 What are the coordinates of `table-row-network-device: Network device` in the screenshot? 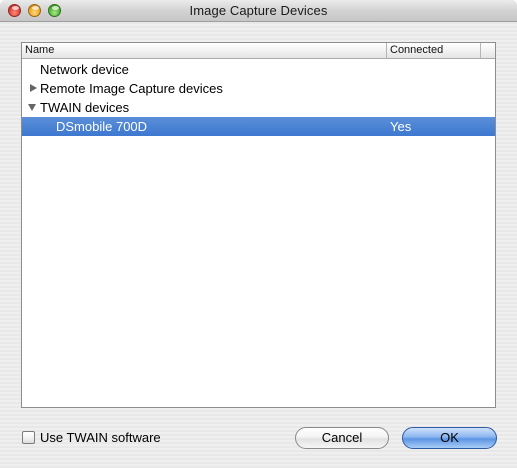 It's located at (258, 69).